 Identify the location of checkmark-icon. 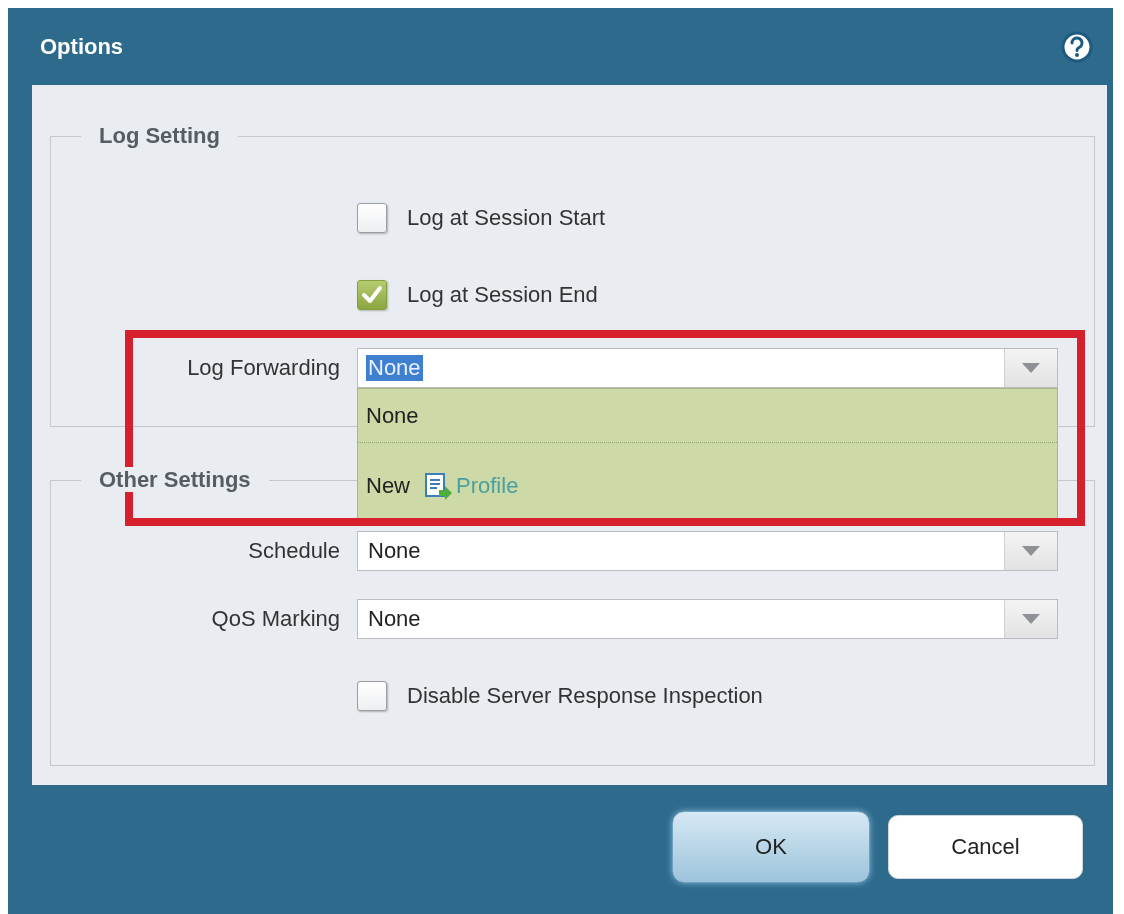
(372, 295).